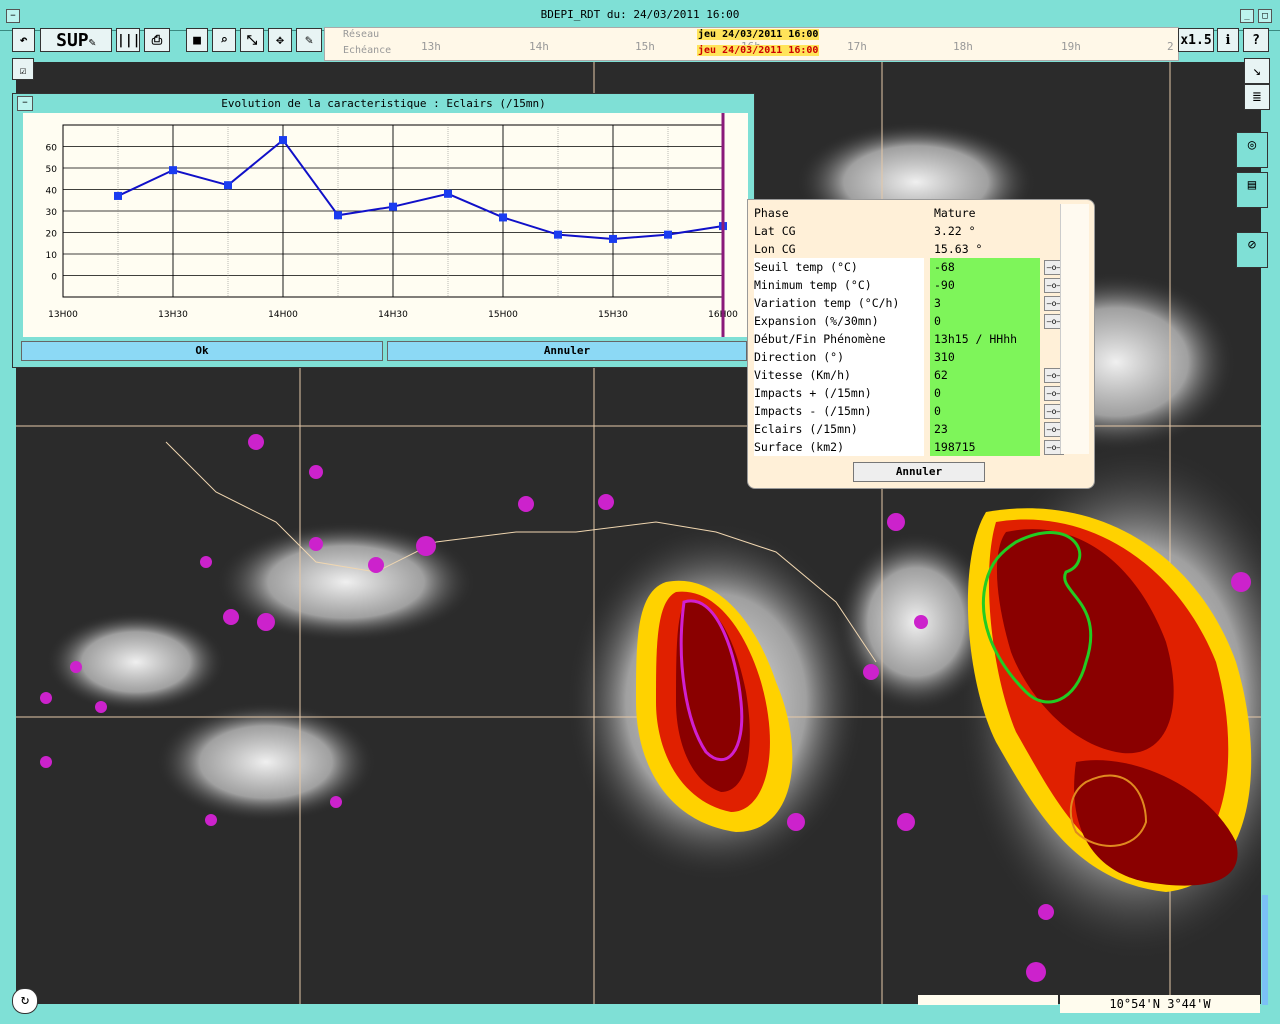  I want to click on info-cancel-button: Annuler, so click(919, 472).